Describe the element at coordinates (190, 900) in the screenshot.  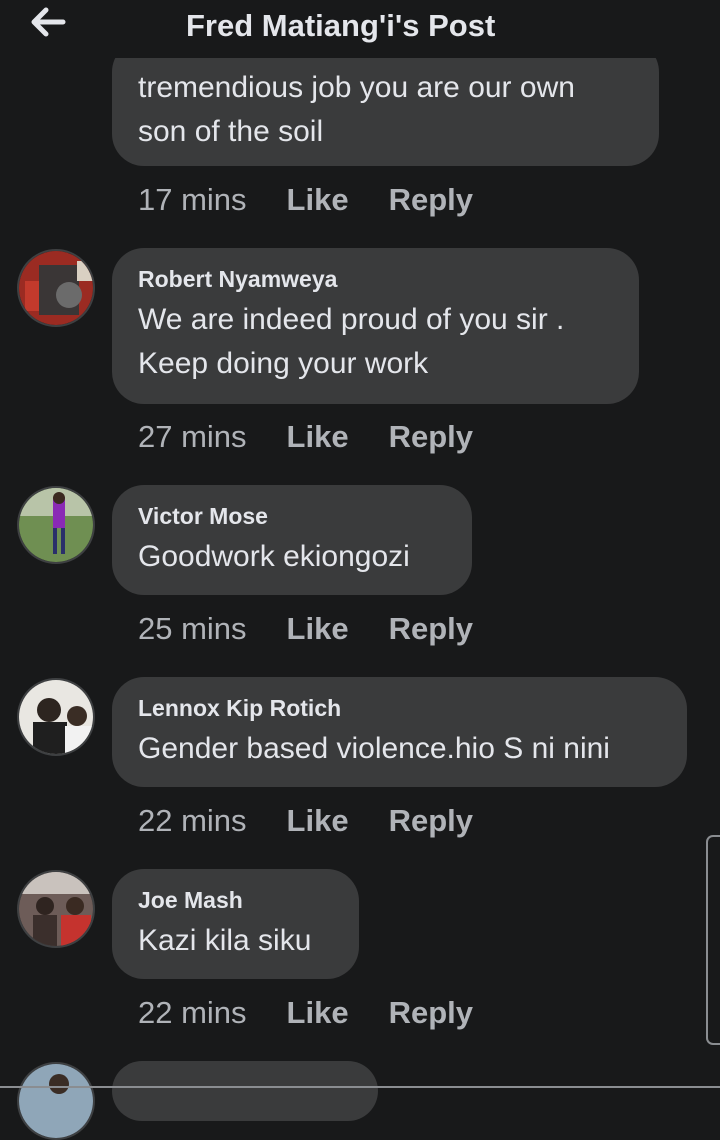
I see `commenter-name: Joe Mash` at that location.